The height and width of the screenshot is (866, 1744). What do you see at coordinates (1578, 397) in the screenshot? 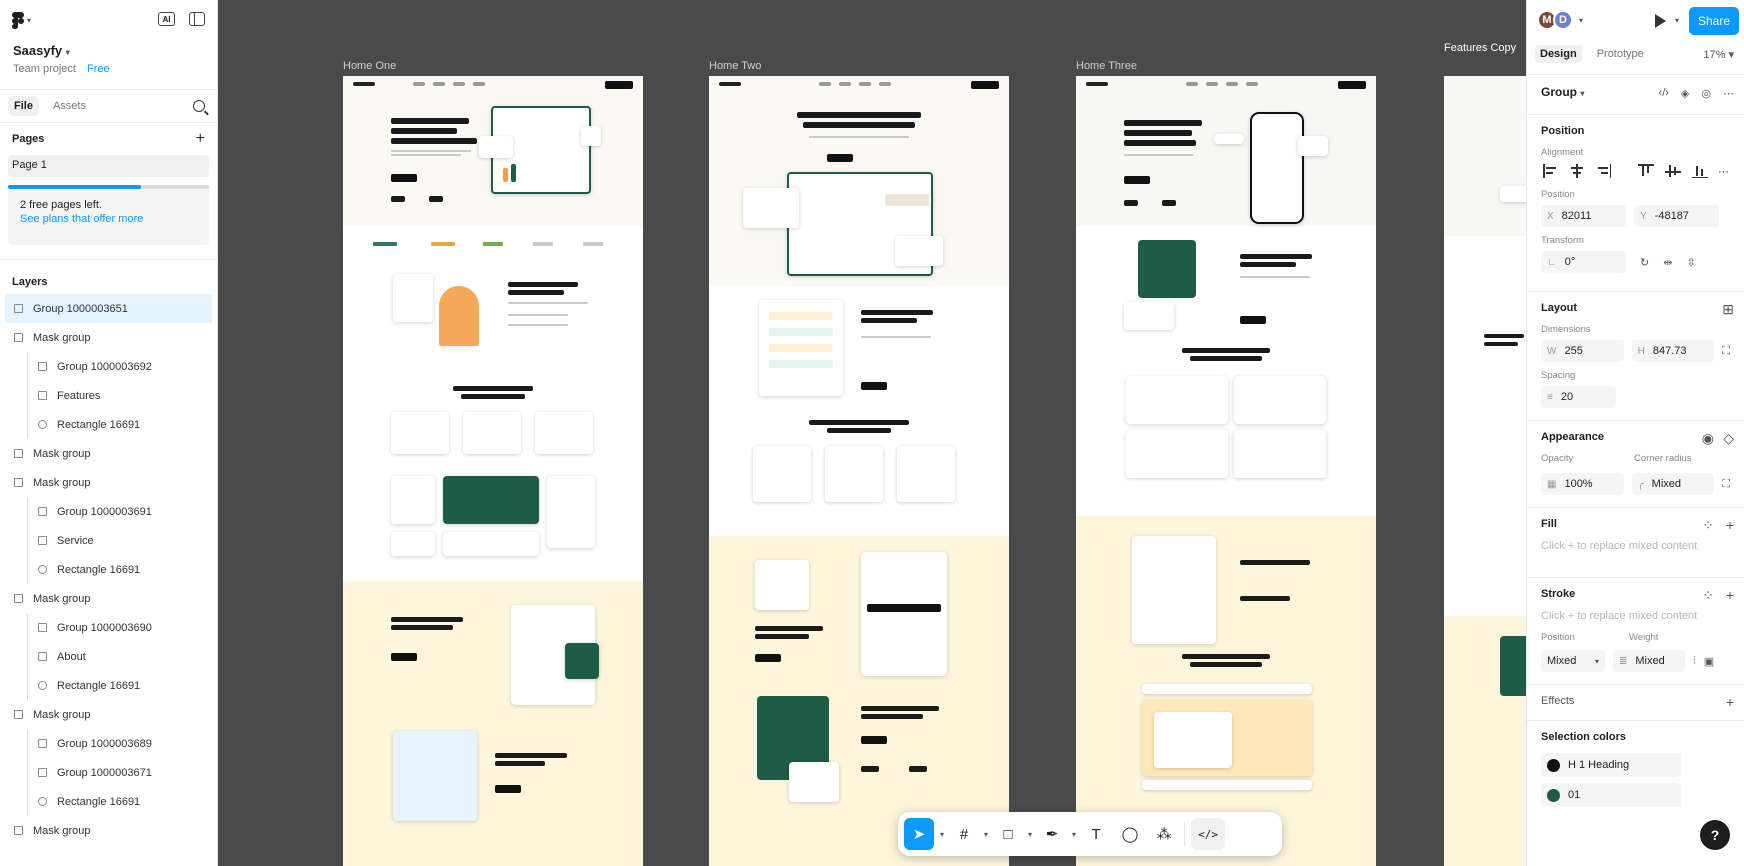
I see `spacing-field: ≡ 20` at bounding box center [1578, 397].